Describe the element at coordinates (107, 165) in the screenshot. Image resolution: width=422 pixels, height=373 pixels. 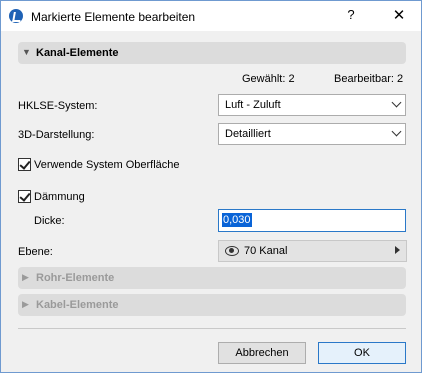
I see `use-surface-label: Verwende System Oberfläche` at that location.